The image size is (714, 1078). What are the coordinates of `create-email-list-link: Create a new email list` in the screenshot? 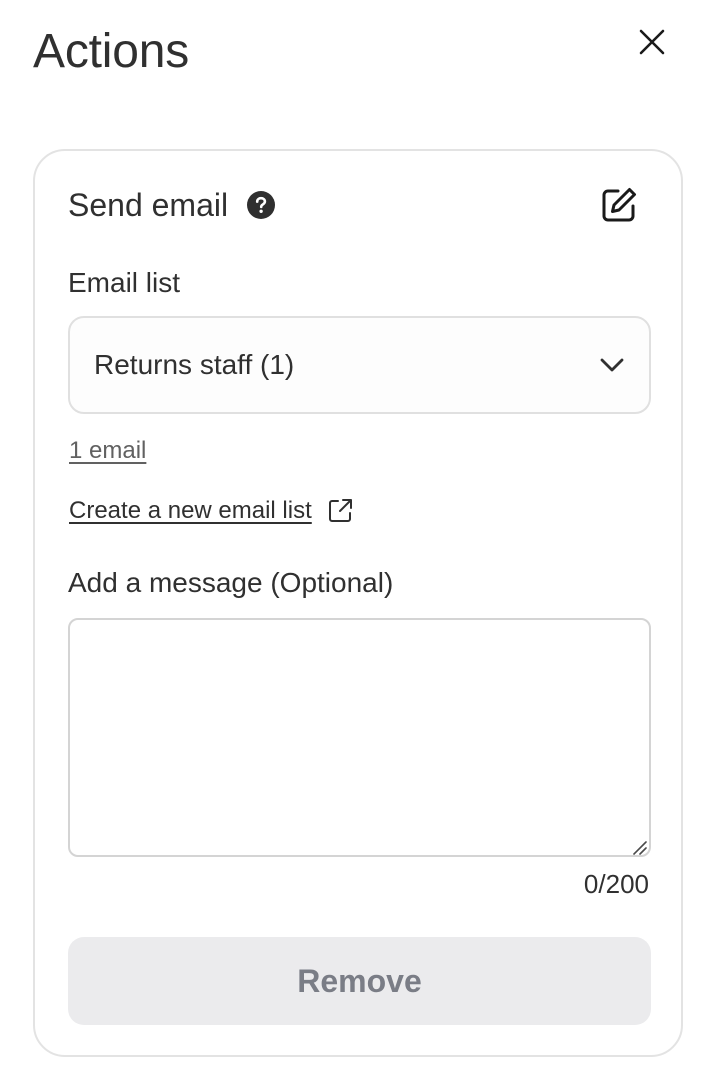 It's located at (190, 511).